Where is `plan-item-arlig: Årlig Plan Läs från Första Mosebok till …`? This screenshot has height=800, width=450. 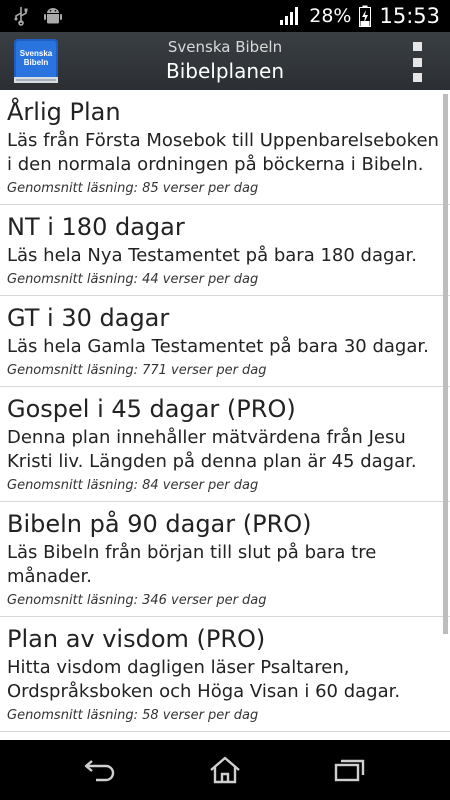
plan-item-arlig: Årlig Plan Läs från Första Mosebok till … is located at coordinates (225, 147).